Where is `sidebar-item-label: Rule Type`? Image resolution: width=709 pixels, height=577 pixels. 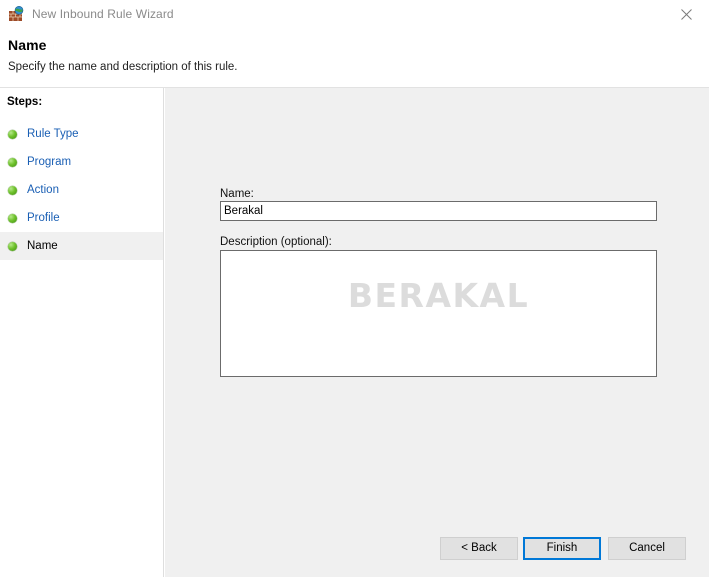
sidebar-item-label: Rule Type is located at coordinates (53, 134).